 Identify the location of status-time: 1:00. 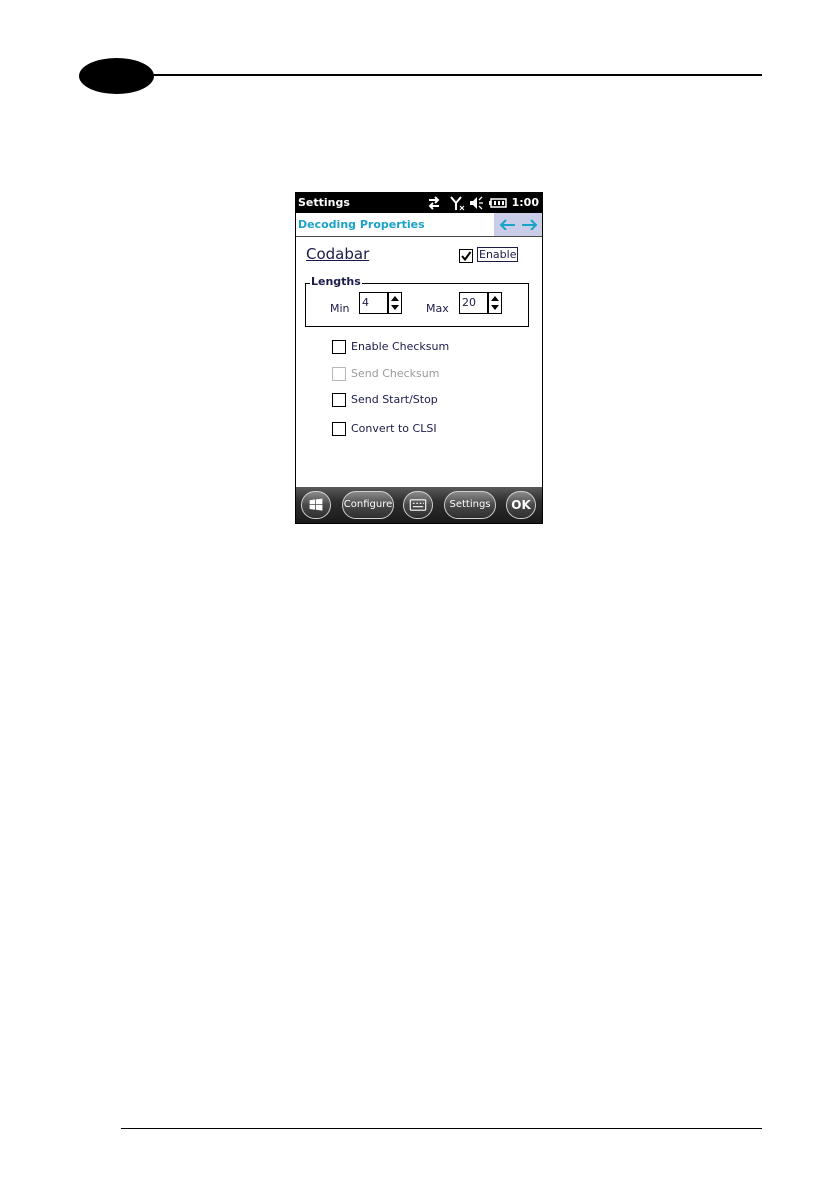
(525, 202).